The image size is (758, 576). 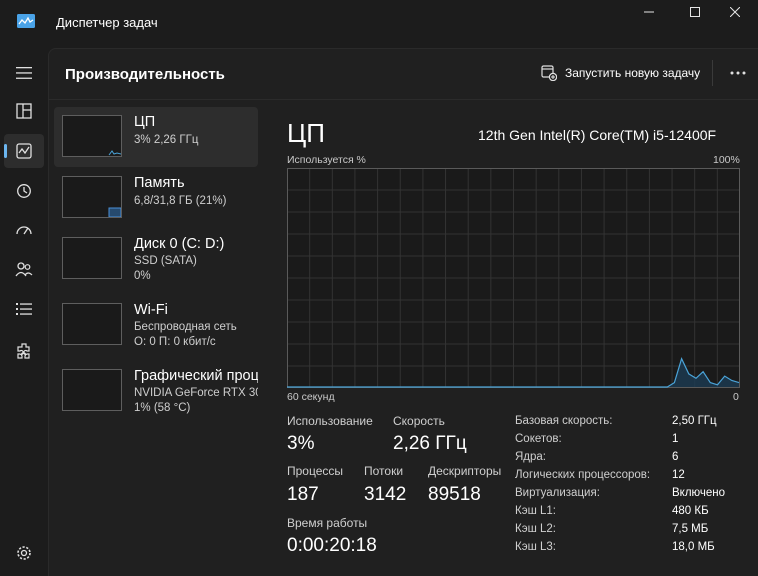 I want to click on resource-detail: SSD (SATA), so click(x=165, y=261).